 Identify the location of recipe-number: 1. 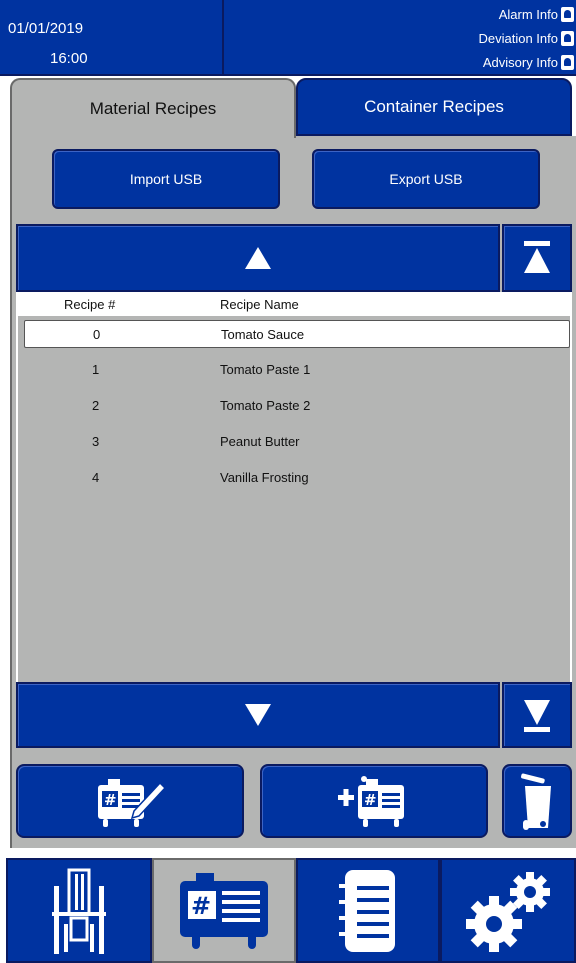
(96, 369).